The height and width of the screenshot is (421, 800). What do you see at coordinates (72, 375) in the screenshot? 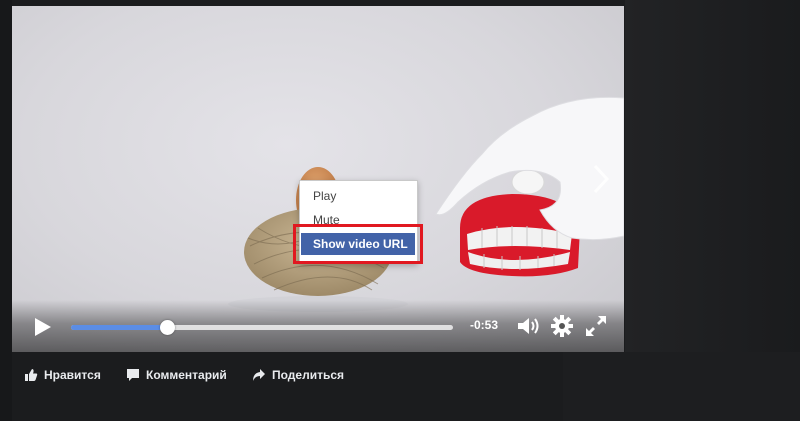
I see `like-label: Нравится` at bounding box center [72, 375].